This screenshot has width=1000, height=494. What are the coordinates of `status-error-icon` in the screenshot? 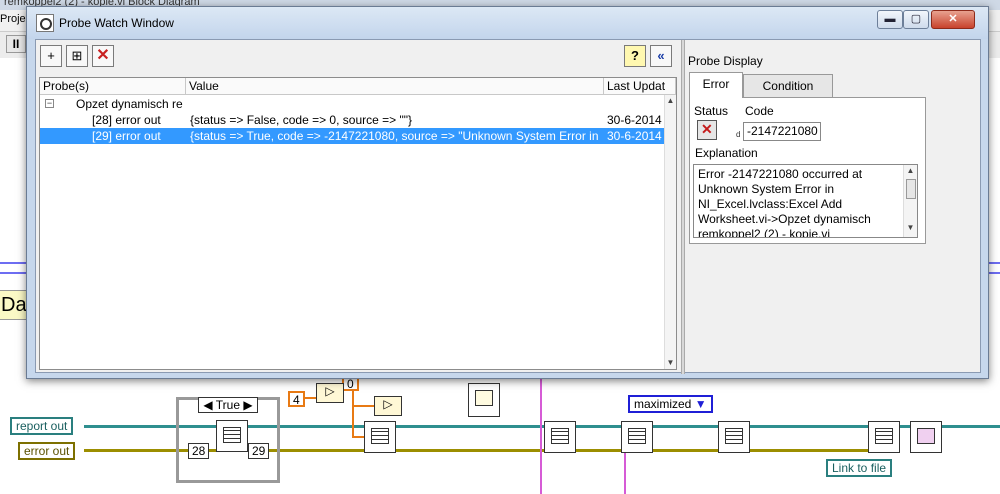 It's located at (707, 130).